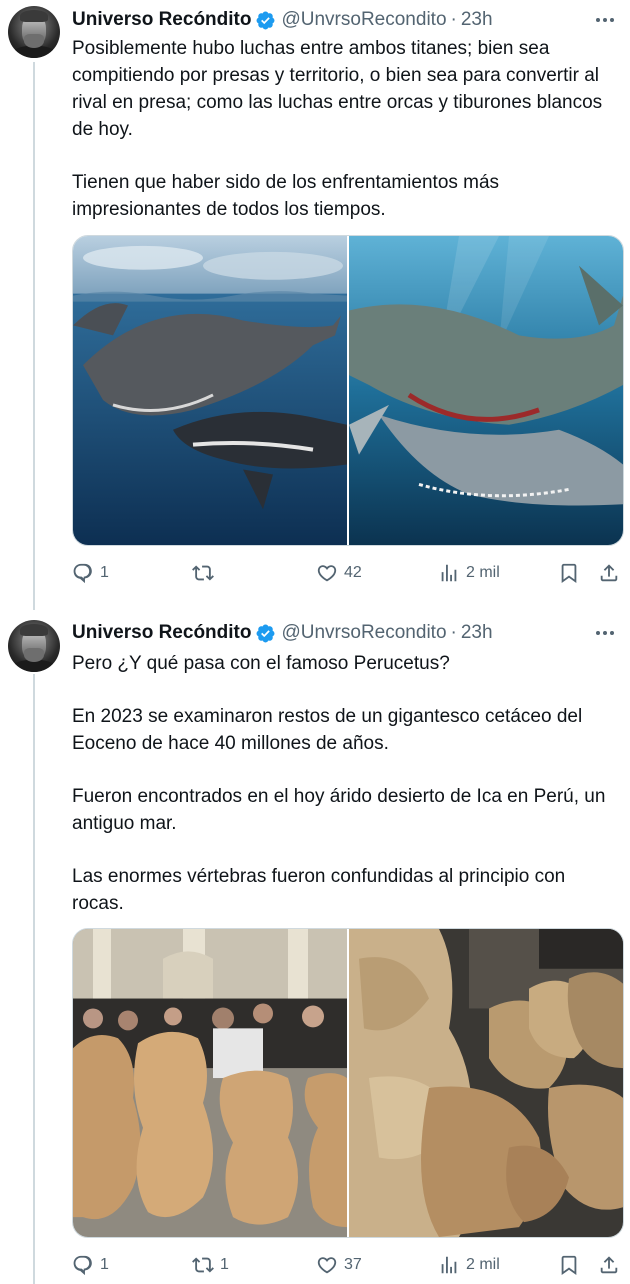  I want to click on media-image-vertebrae, so click(486, 1083).